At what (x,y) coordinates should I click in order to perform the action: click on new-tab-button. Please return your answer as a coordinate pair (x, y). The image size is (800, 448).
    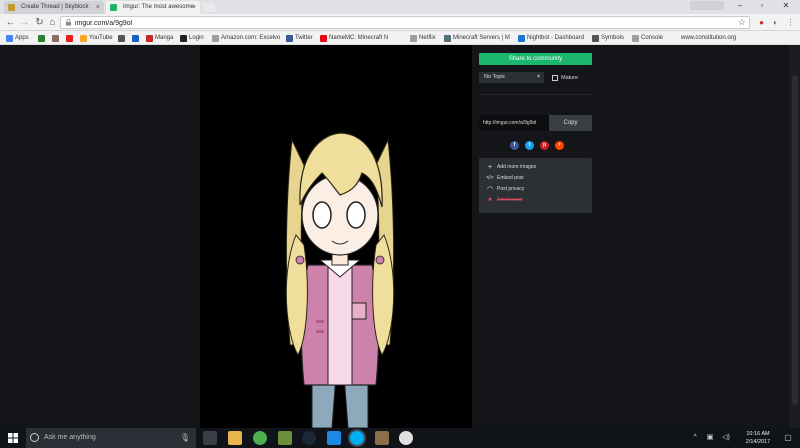
    Looking at the image, I should click on (209, 7).